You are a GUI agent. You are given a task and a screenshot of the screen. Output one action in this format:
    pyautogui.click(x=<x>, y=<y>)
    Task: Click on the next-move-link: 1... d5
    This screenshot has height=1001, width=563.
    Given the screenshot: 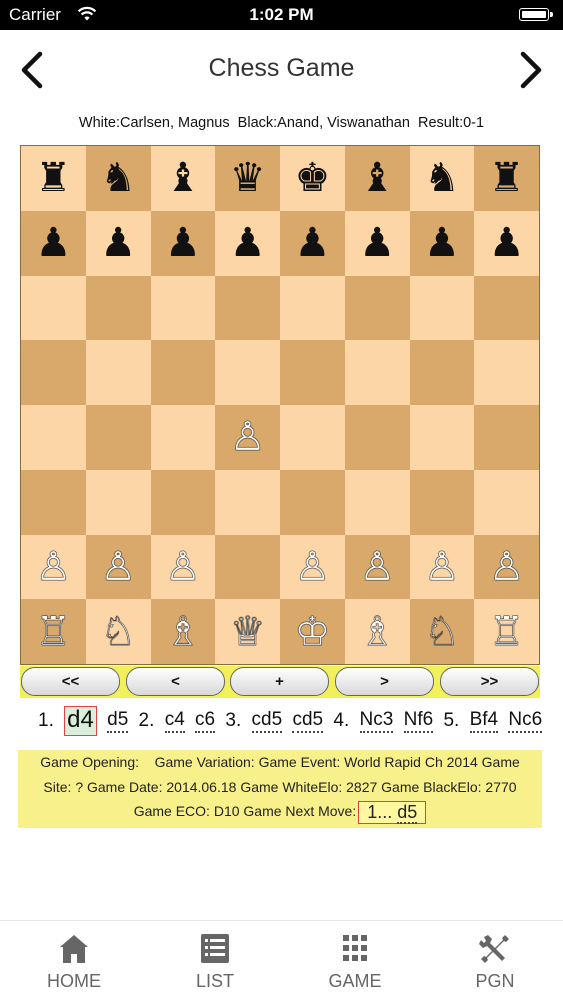 What is the action you would take?
    pyautogui.click(x=392, y=812)
    